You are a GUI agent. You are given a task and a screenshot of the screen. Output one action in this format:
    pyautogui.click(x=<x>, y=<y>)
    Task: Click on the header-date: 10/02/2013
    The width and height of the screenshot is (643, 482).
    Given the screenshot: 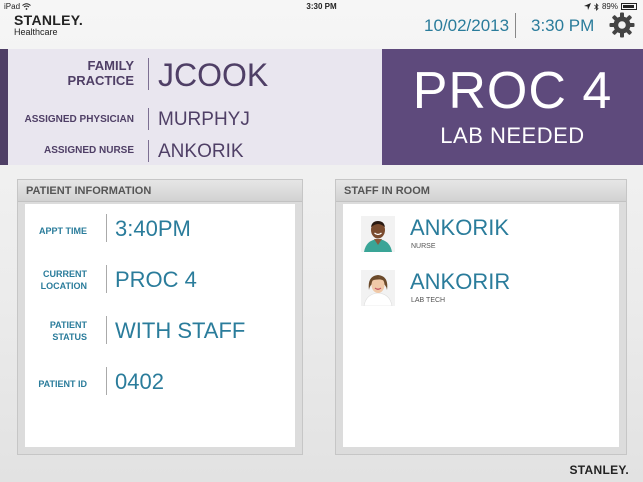 What is the action you would take?
    pyautogui.click(x=467, y=25)
    